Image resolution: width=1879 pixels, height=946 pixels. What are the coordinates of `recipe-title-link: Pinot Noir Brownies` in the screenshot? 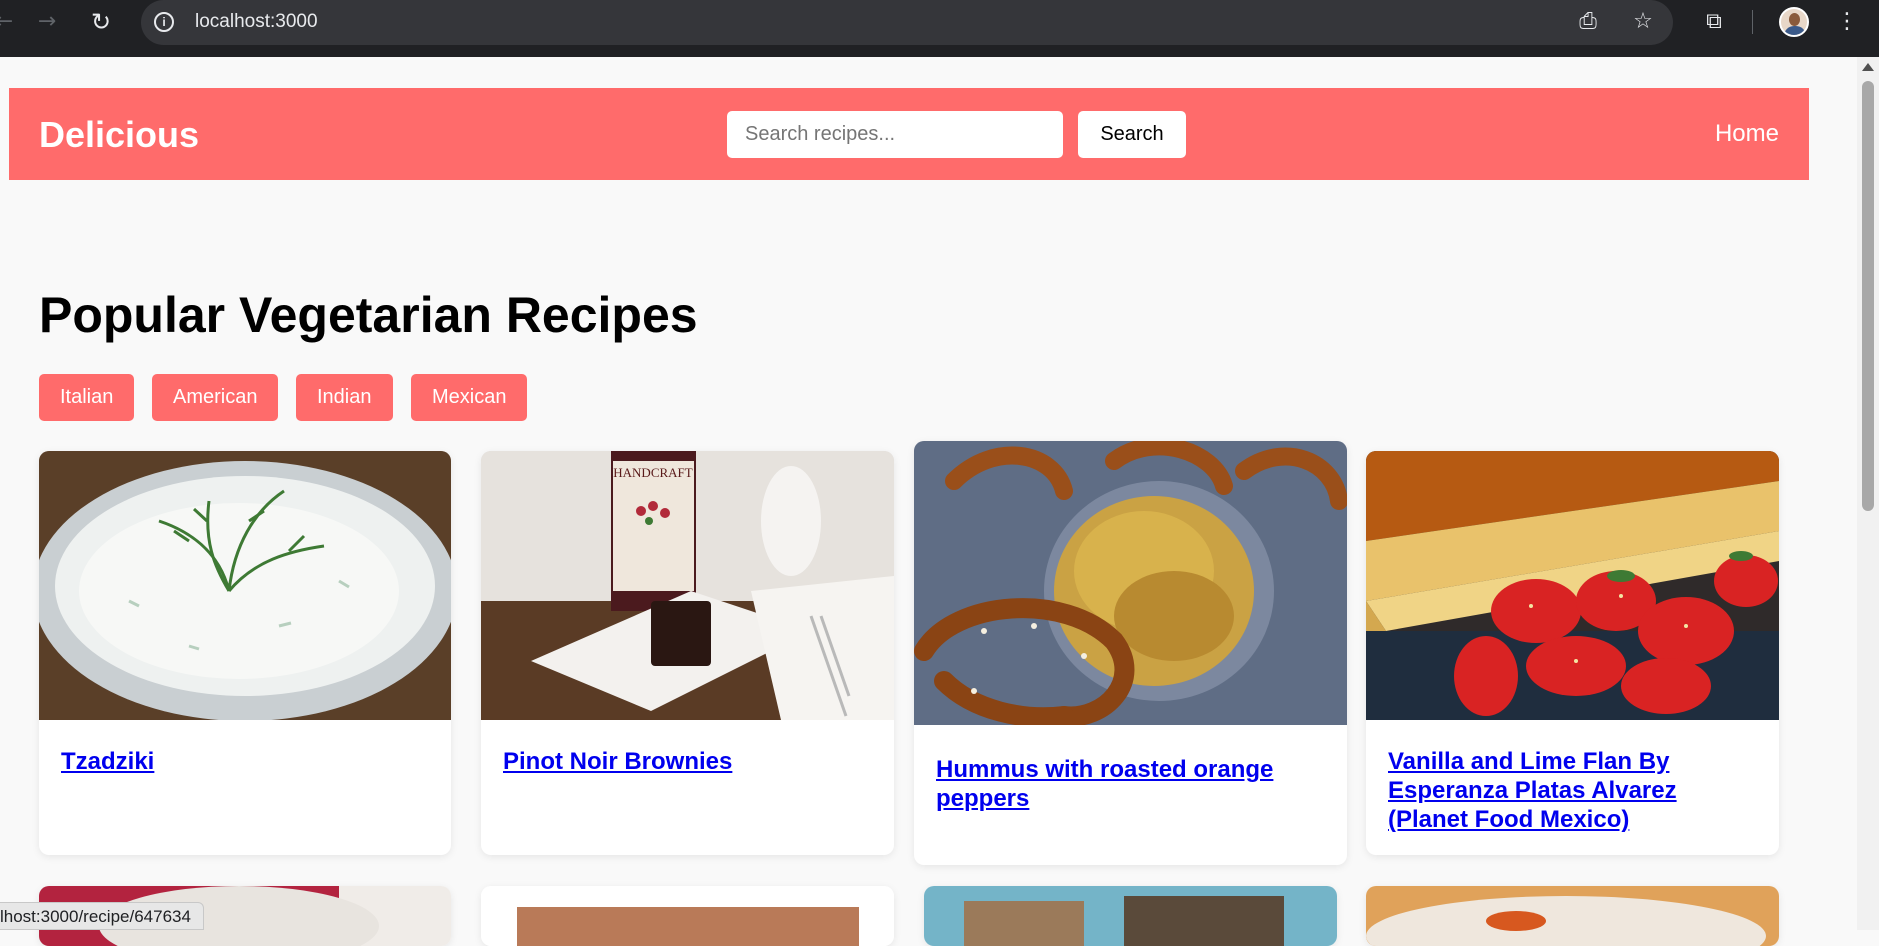 It's located at (687, 761).